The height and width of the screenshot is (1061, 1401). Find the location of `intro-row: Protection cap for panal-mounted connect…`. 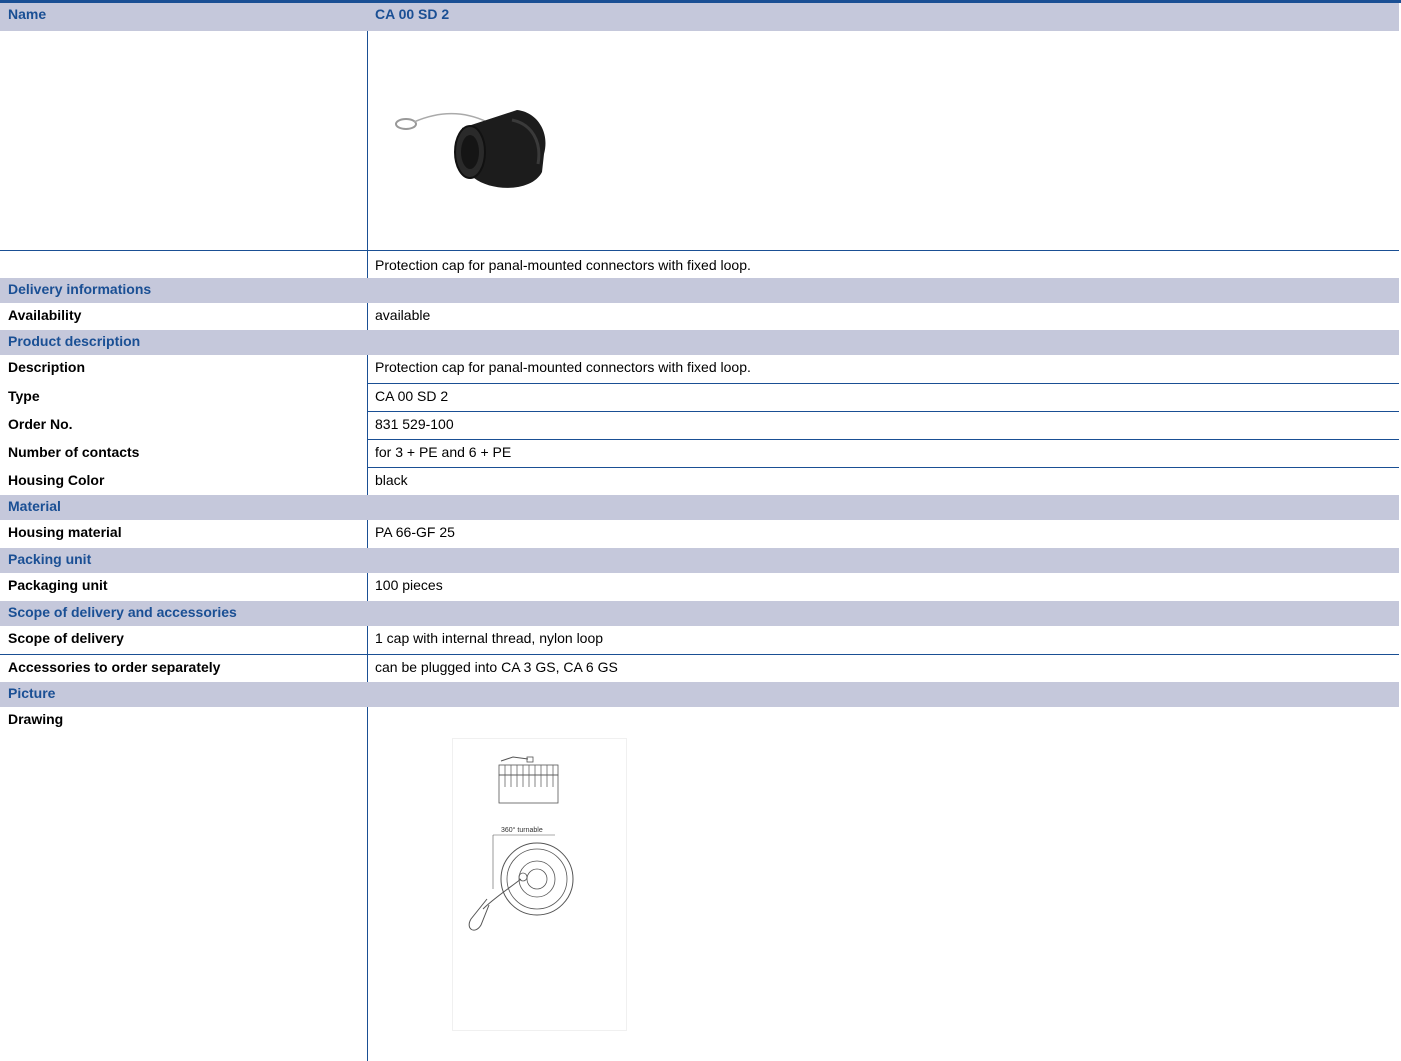

intro-row: Protection cap for panal-mounted connect… is located at coordinates (699, 264).